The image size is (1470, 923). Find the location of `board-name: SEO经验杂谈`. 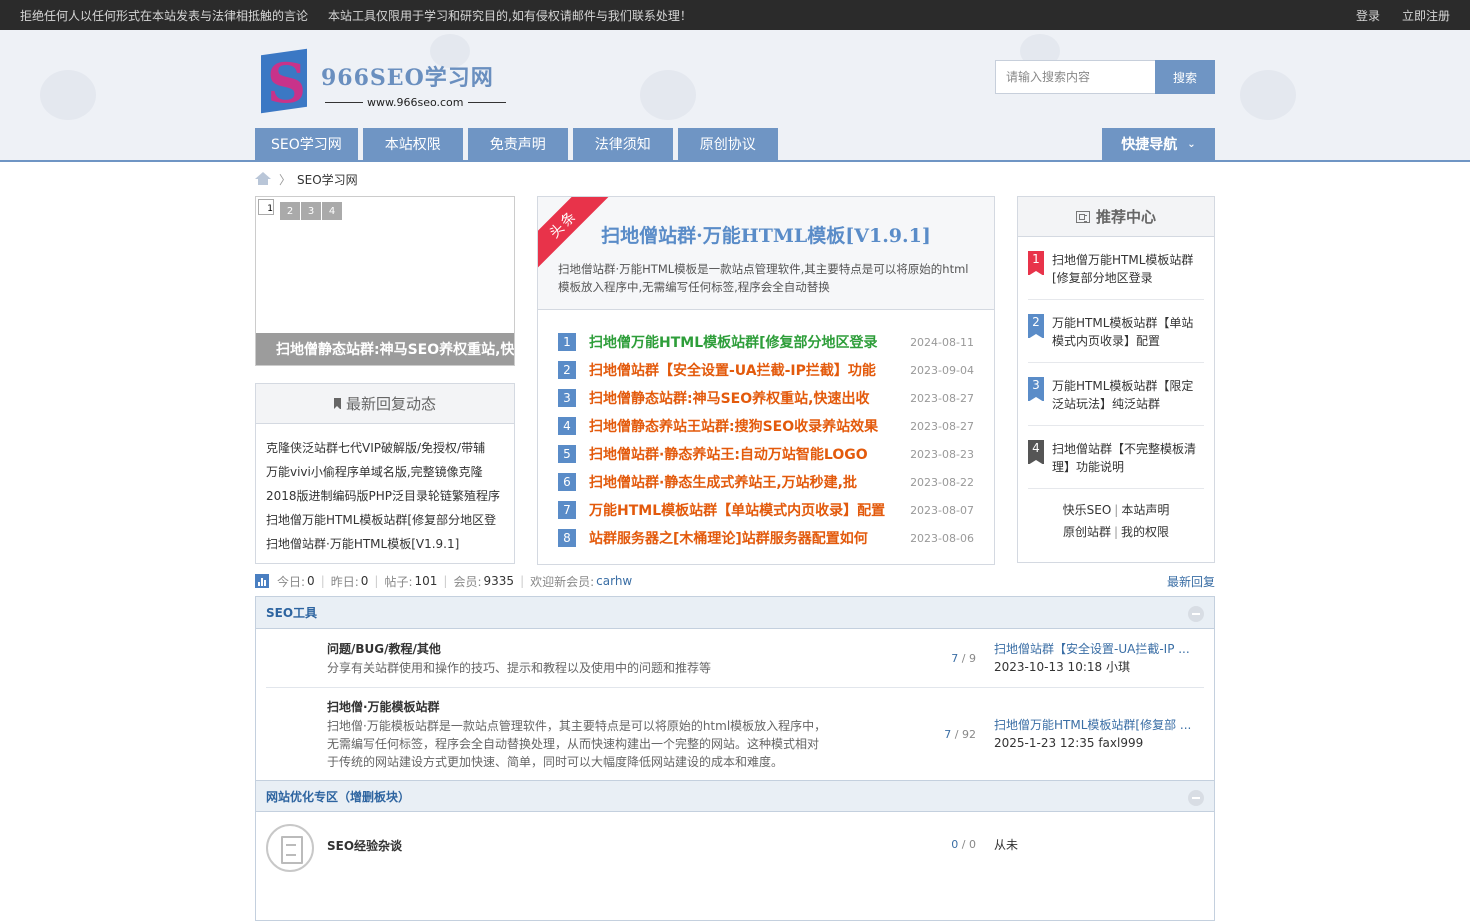

board-name: SEO经验杂谈 is located at coordinates (605, 845).